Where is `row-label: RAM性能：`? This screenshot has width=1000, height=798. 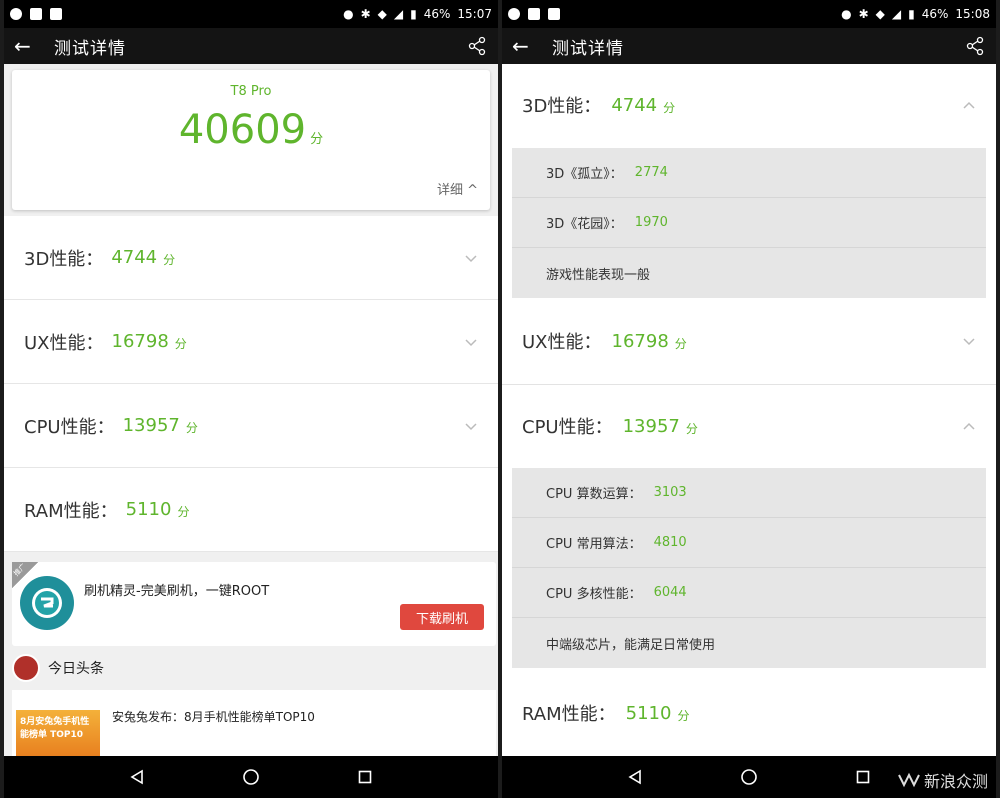 row-label: RAM性能： is located at coordinates (71, 511).